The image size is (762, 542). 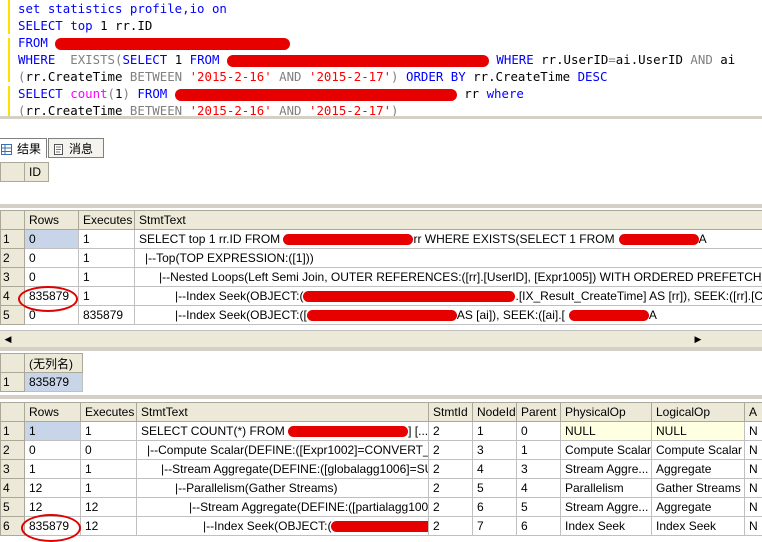 I want to click on count-cell: 835879, so click(x=54, y=382).